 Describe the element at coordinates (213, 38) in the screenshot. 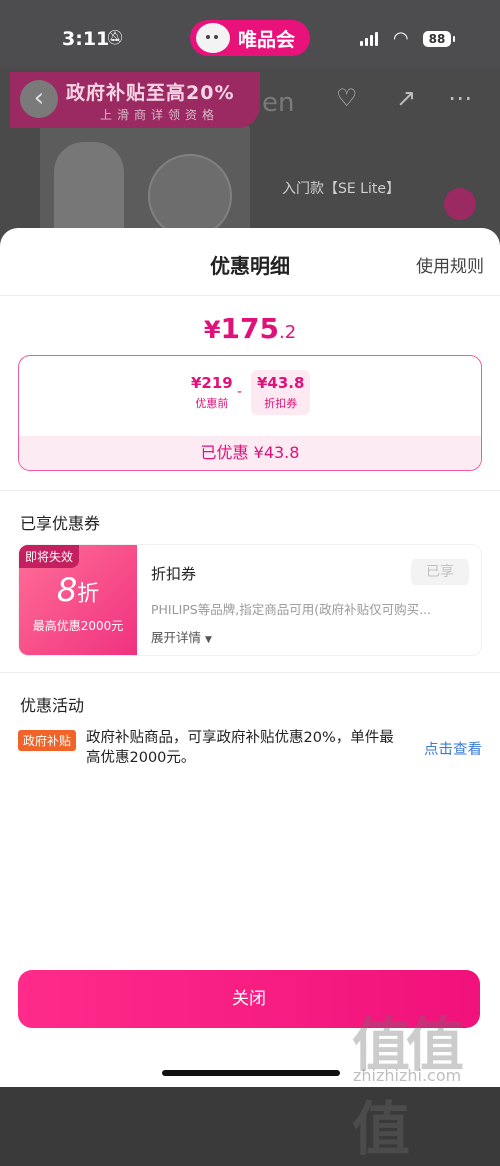

I see `app-mascot-icon` at that location.